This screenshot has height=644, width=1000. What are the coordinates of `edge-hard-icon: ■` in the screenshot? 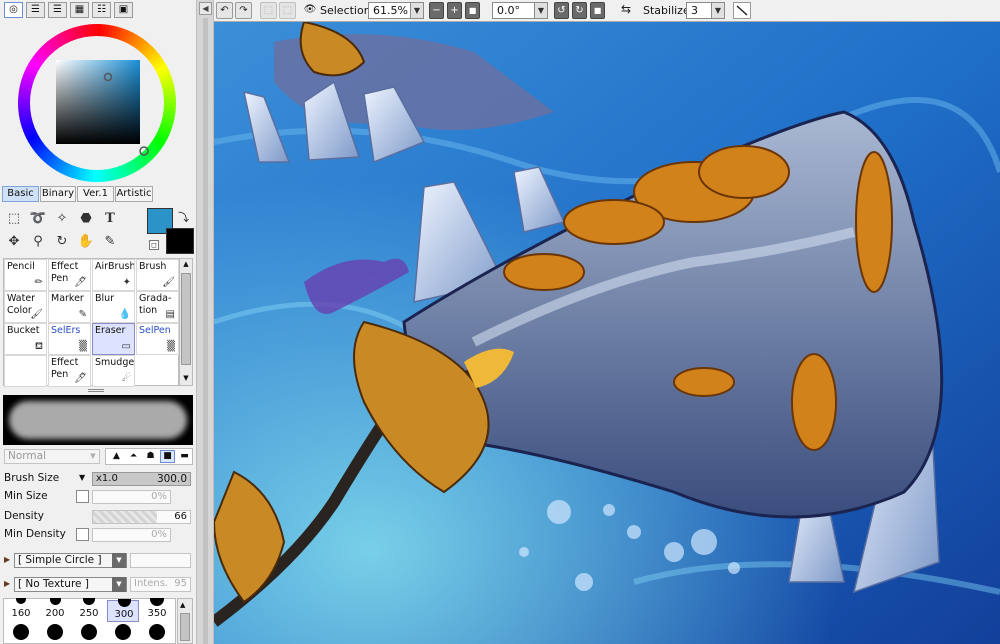 It's located at (167, 456).